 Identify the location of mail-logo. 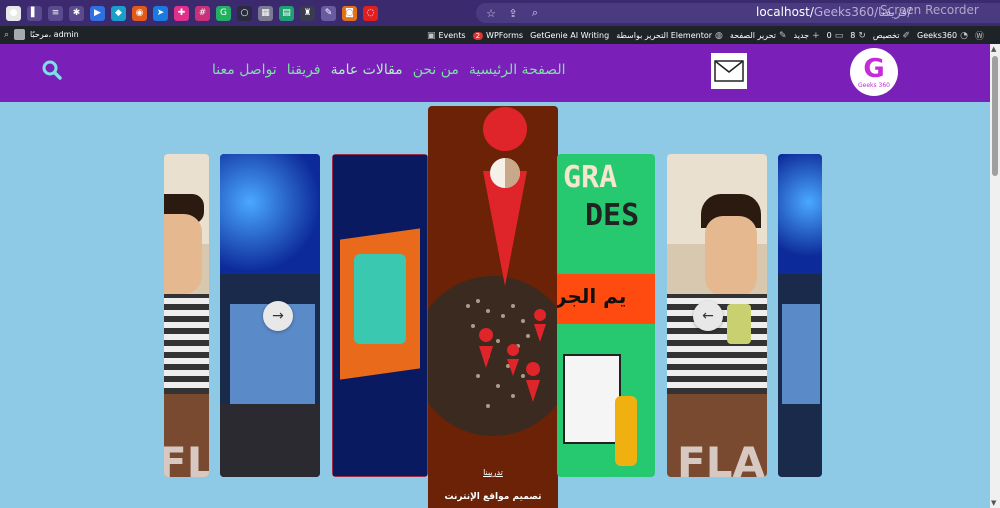
(729, 71).